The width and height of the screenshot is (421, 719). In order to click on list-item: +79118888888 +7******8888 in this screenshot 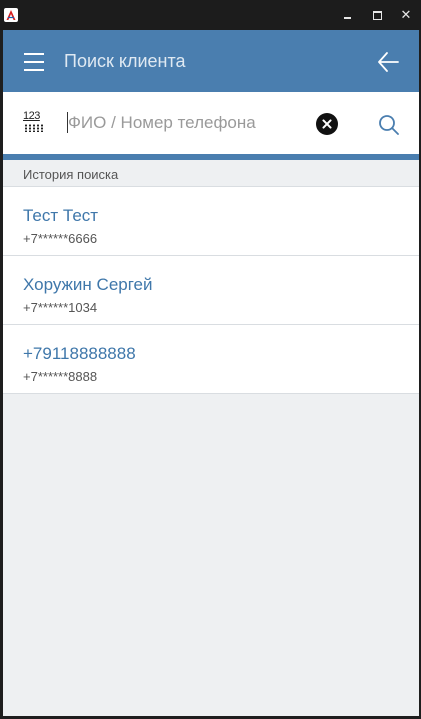, I will do `click(211, 359)`.